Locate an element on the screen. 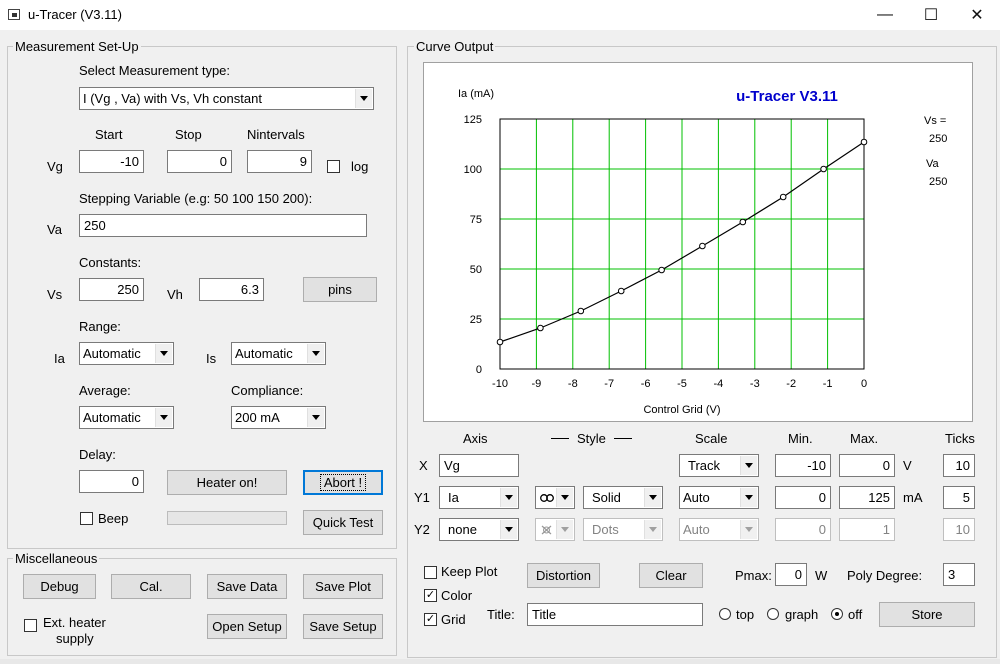 The height and width of the screenshot is (664, 1000). abort-button: Abort ! is located at coordinates (343, 482).